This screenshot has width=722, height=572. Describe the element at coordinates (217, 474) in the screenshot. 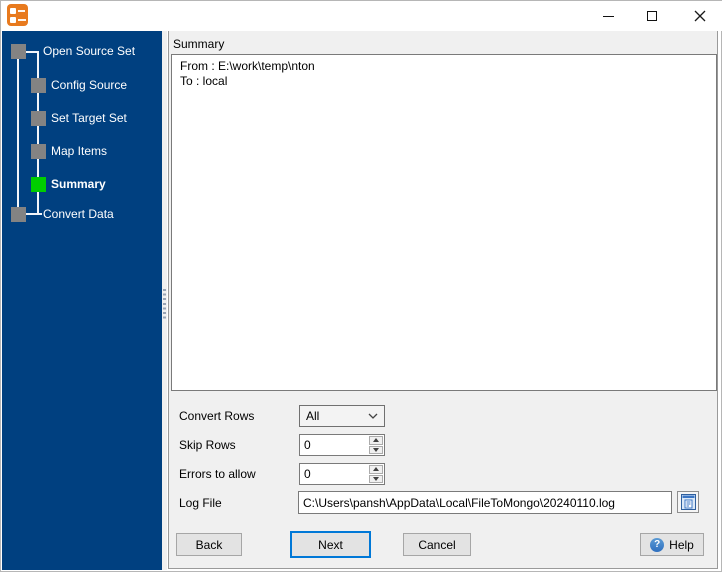

I see `errors-to-allow-label: Errors to allow` at that location.